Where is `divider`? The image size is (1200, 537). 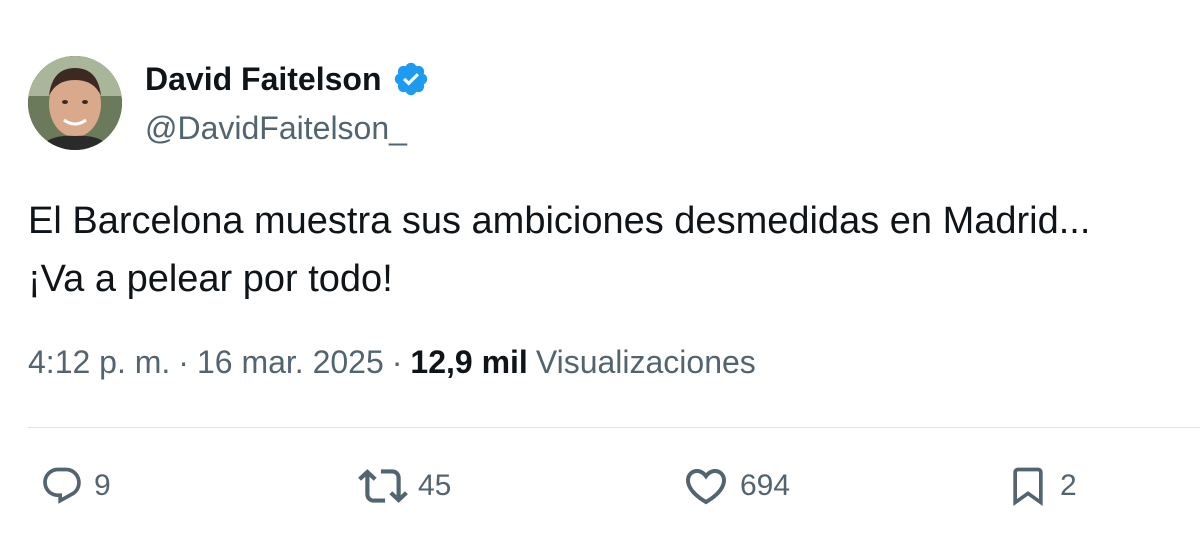 divider is located at coordinates (614, 427).